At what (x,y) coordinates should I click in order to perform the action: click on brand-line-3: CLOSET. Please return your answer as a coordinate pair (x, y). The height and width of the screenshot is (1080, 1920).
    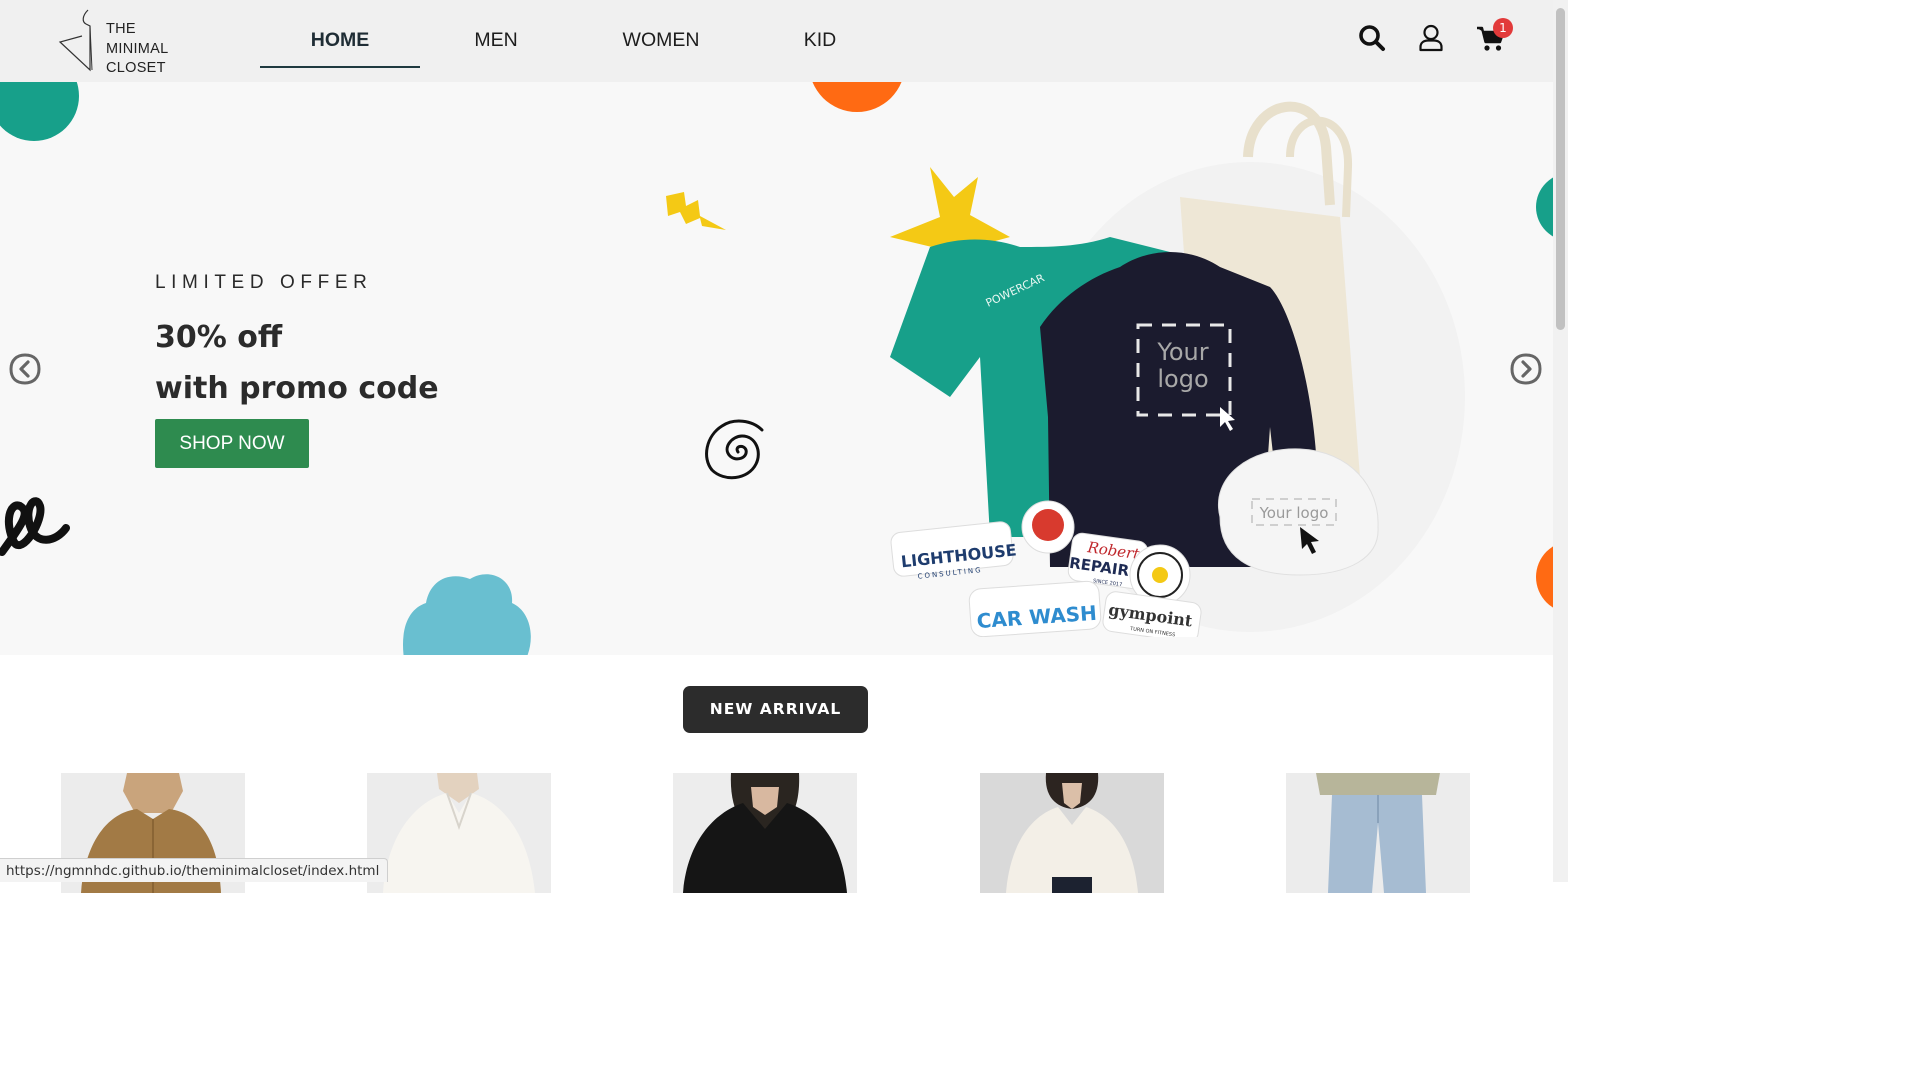
    Looking at the image, I should click on (136, 68).